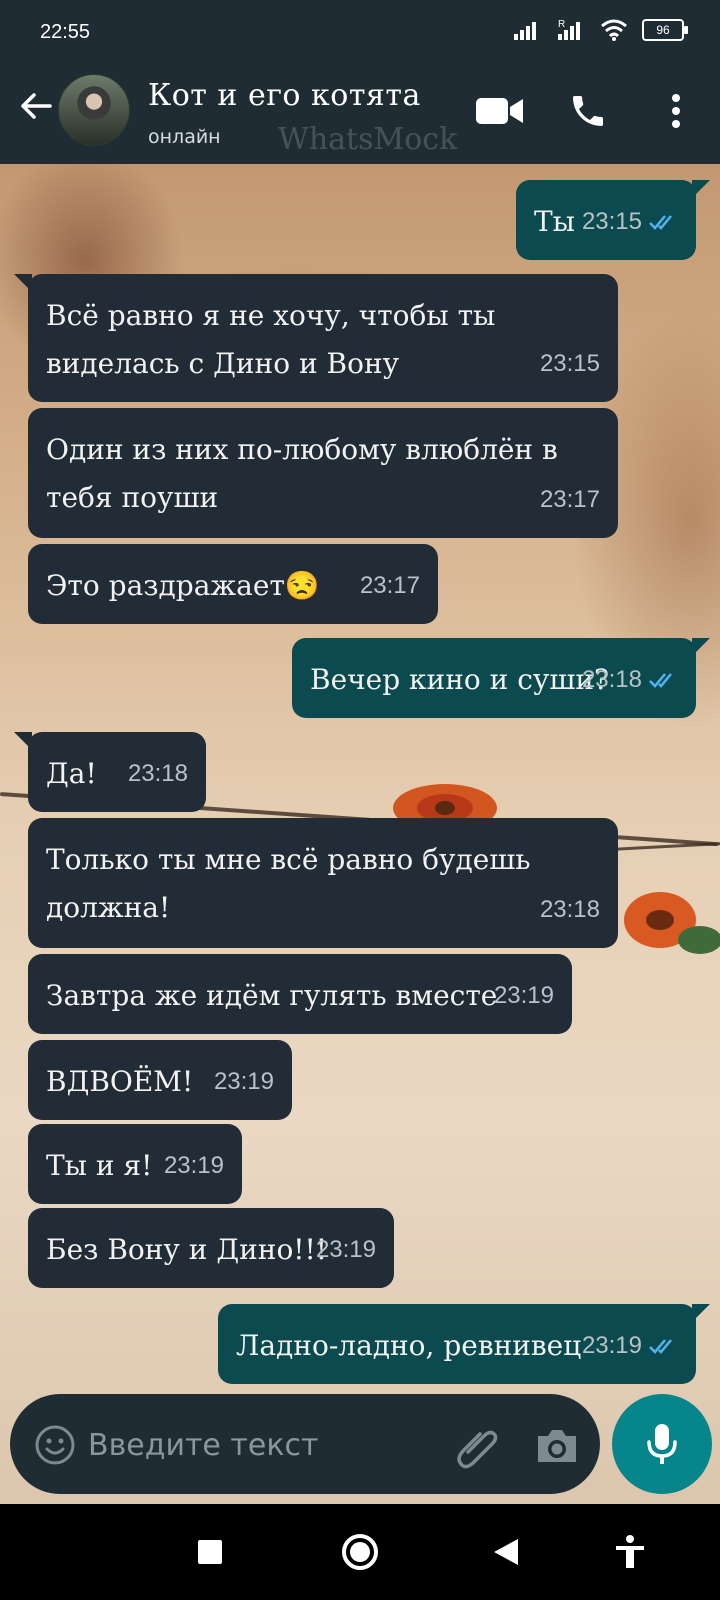 This screenshot has width=720, height=1600. Describe the element at coordinates (36, 106) in the screenshot. I see `arrow-left-icon` at that location.